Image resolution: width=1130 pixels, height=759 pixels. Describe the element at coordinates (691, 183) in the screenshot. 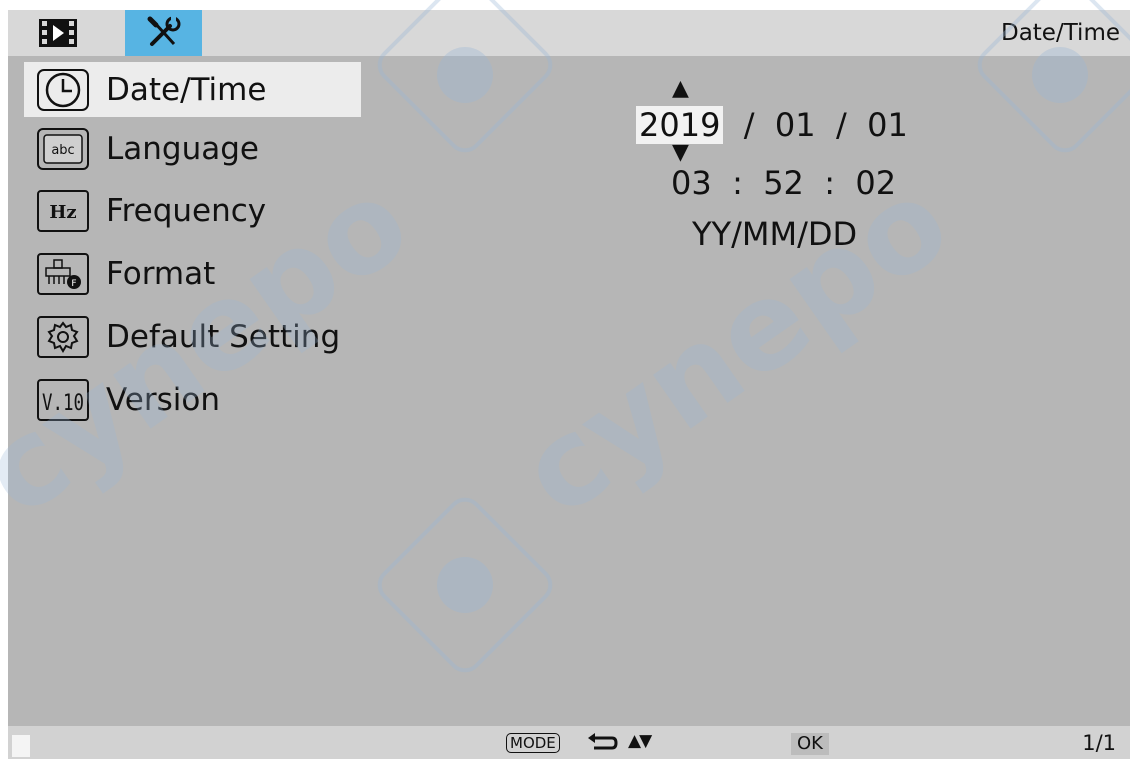

I see `hour-field: 03` at that location.